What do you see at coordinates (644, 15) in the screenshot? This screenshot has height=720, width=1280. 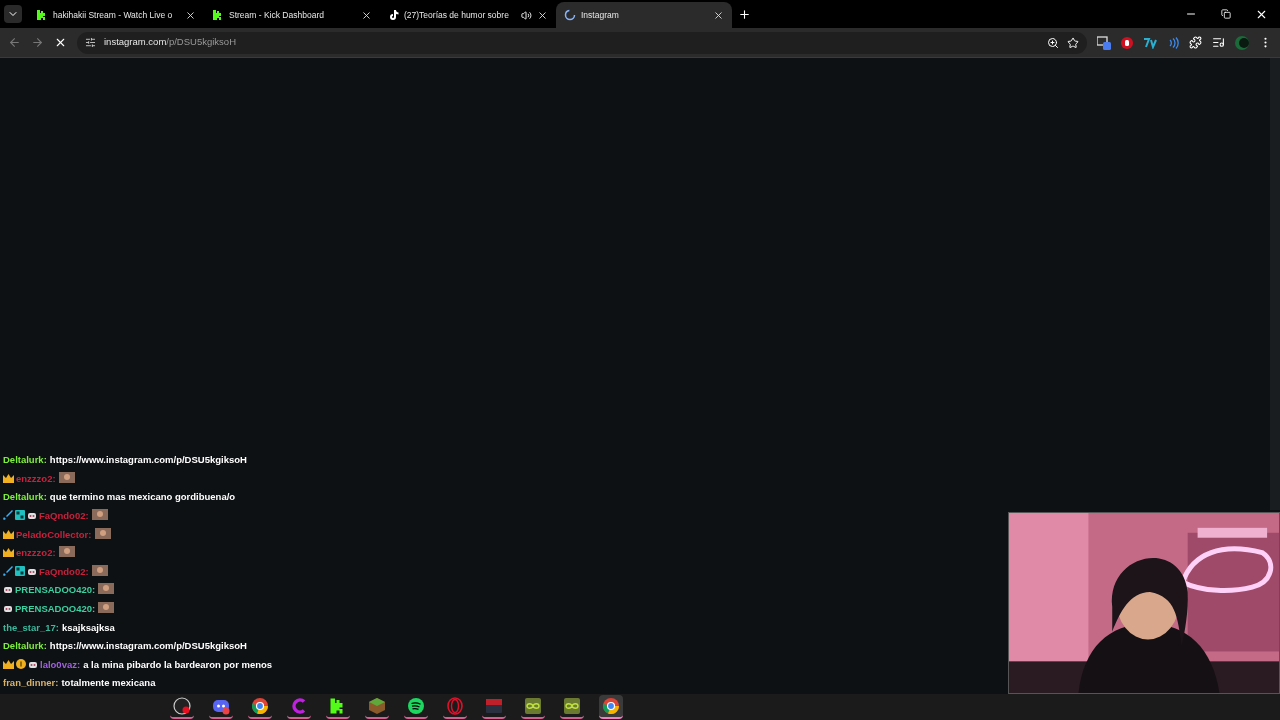 I see `browser-tab: Instagram` at bounding box center [644, 15].